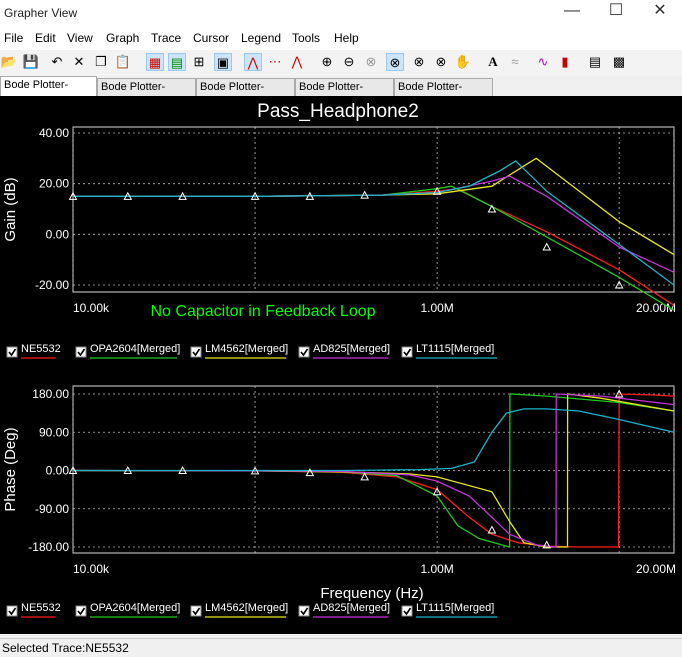  What do you see at coordinates (199, 62) in the screenshot?
I see `cursors-icon: ⊞` at bounding box center [199, 62].